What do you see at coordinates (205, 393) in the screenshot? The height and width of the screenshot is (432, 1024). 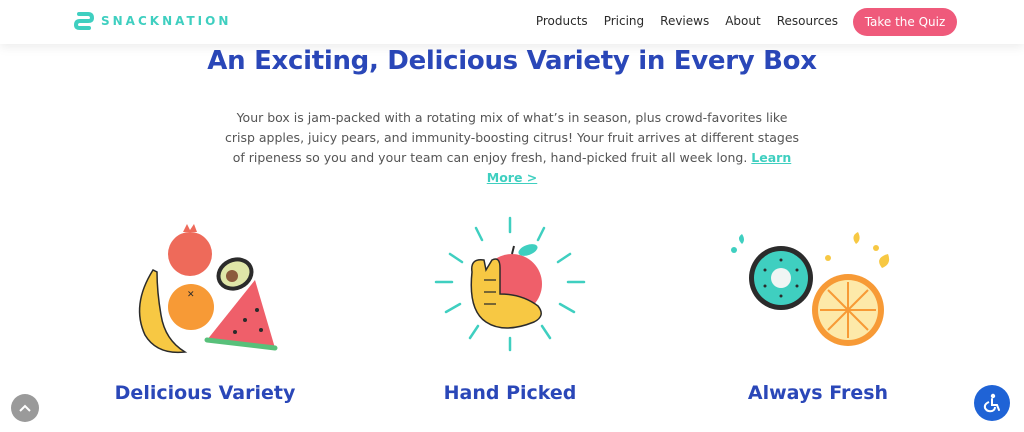 I see `feature-label: Delicious Variety` at bounding box center [205, 393].